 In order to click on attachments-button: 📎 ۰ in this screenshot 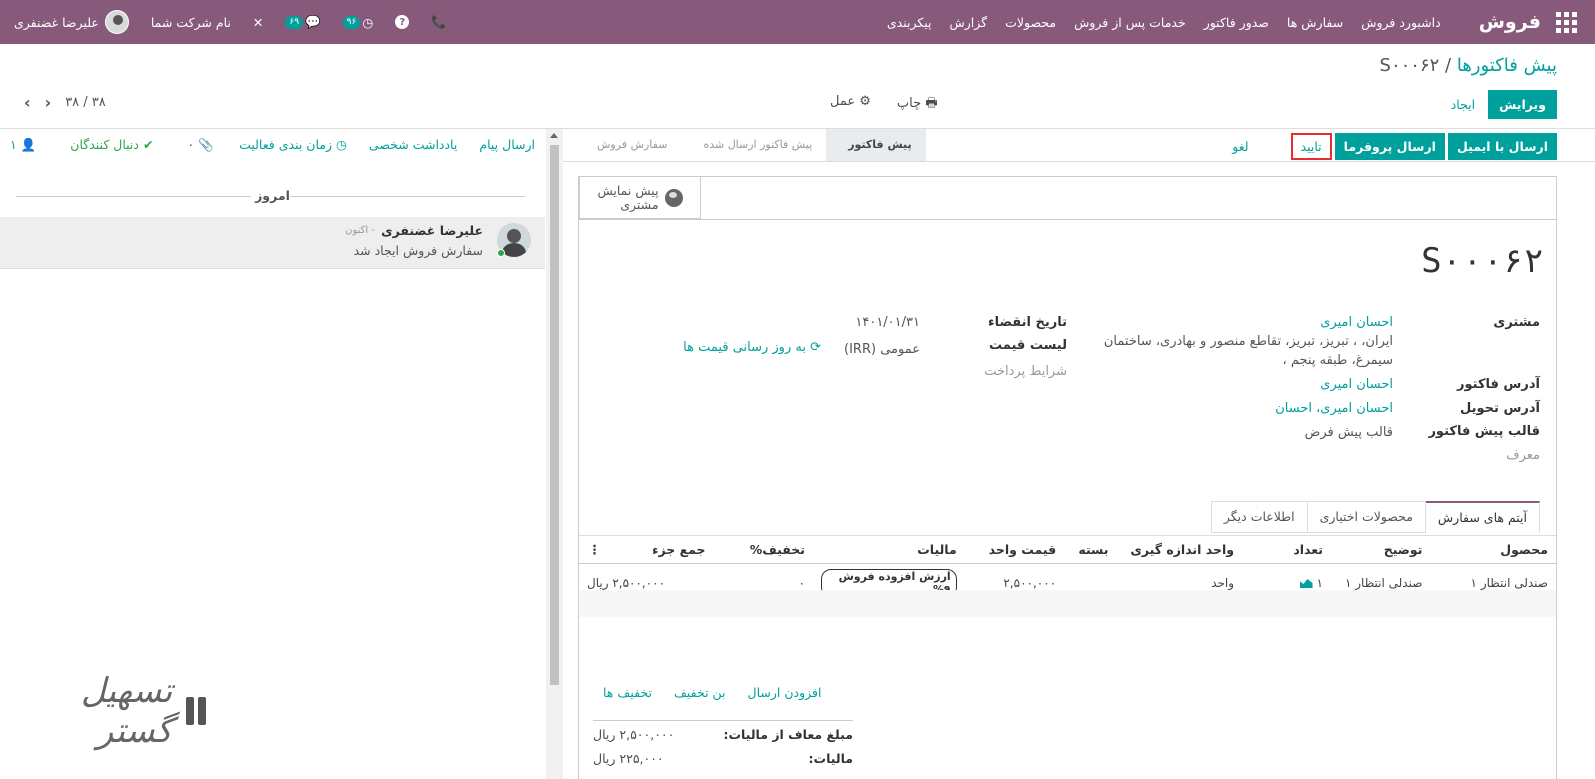, I will do `click(200, 145)`.